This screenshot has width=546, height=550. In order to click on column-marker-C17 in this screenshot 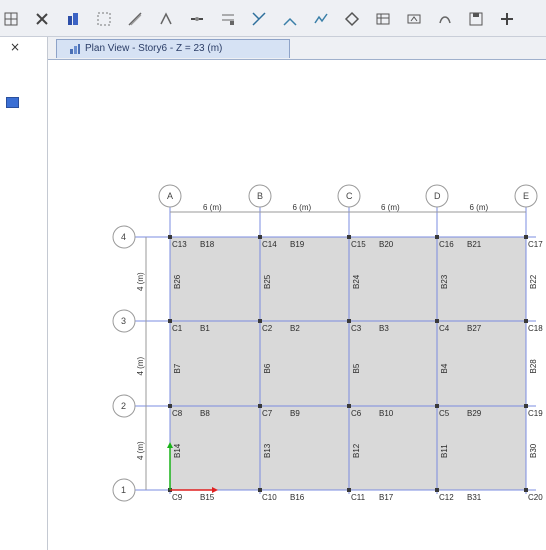, I will do `click(526, 237)`.